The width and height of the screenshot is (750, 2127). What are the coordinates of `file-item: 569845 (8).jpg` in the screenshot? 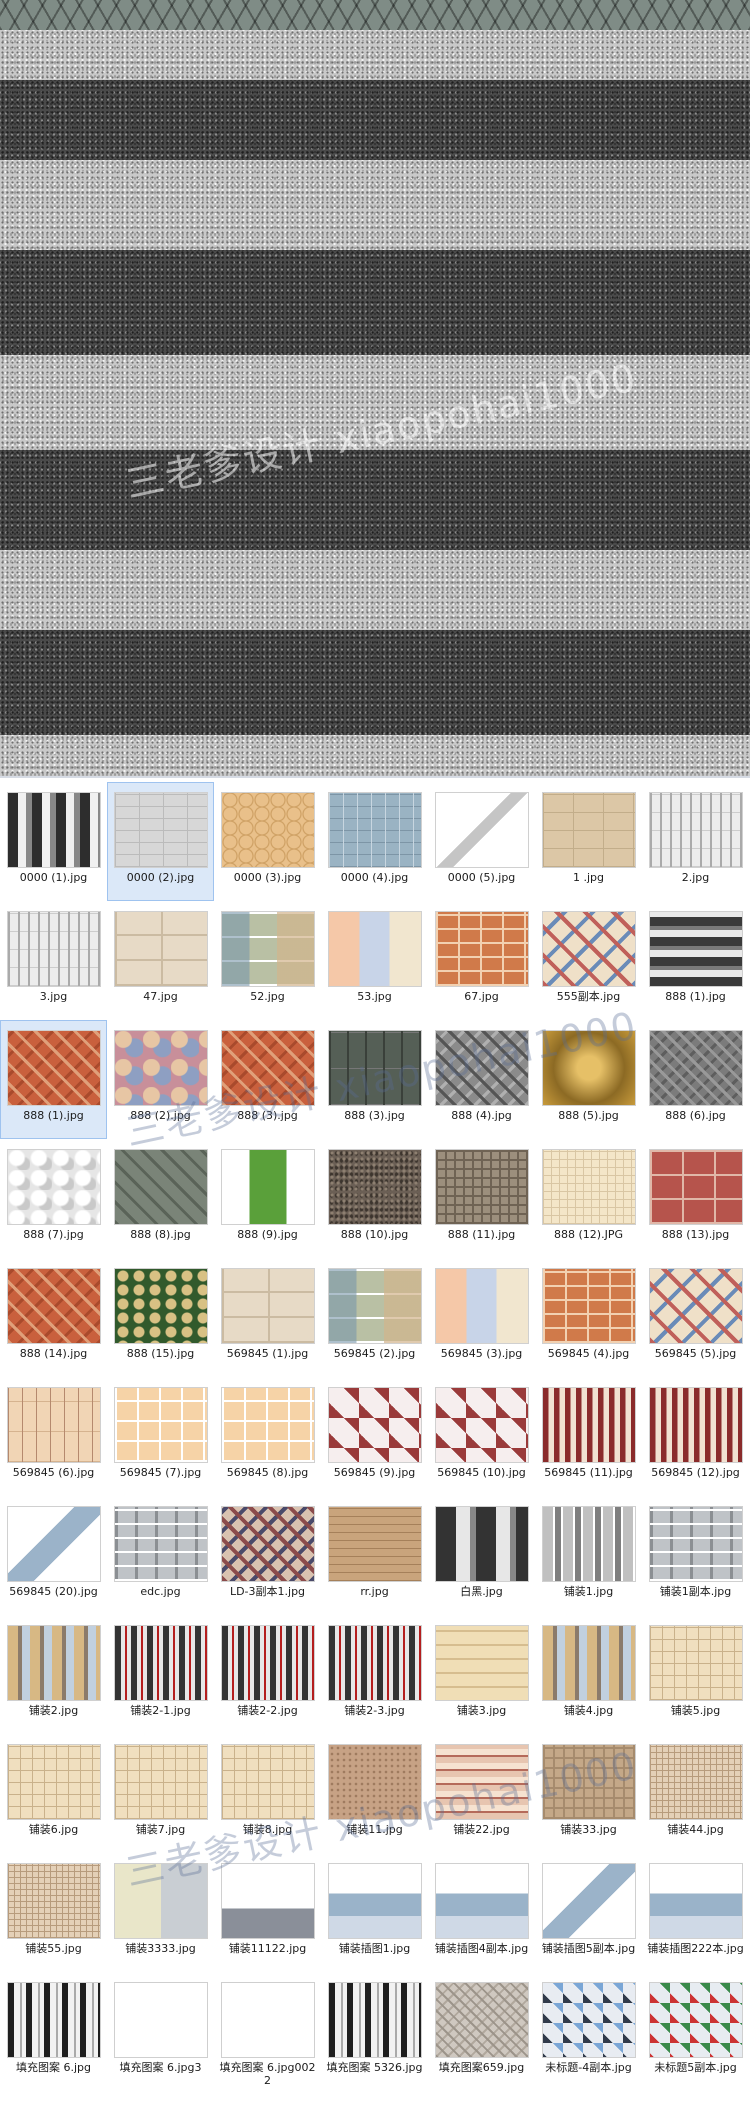 It's located at (267, 1436).